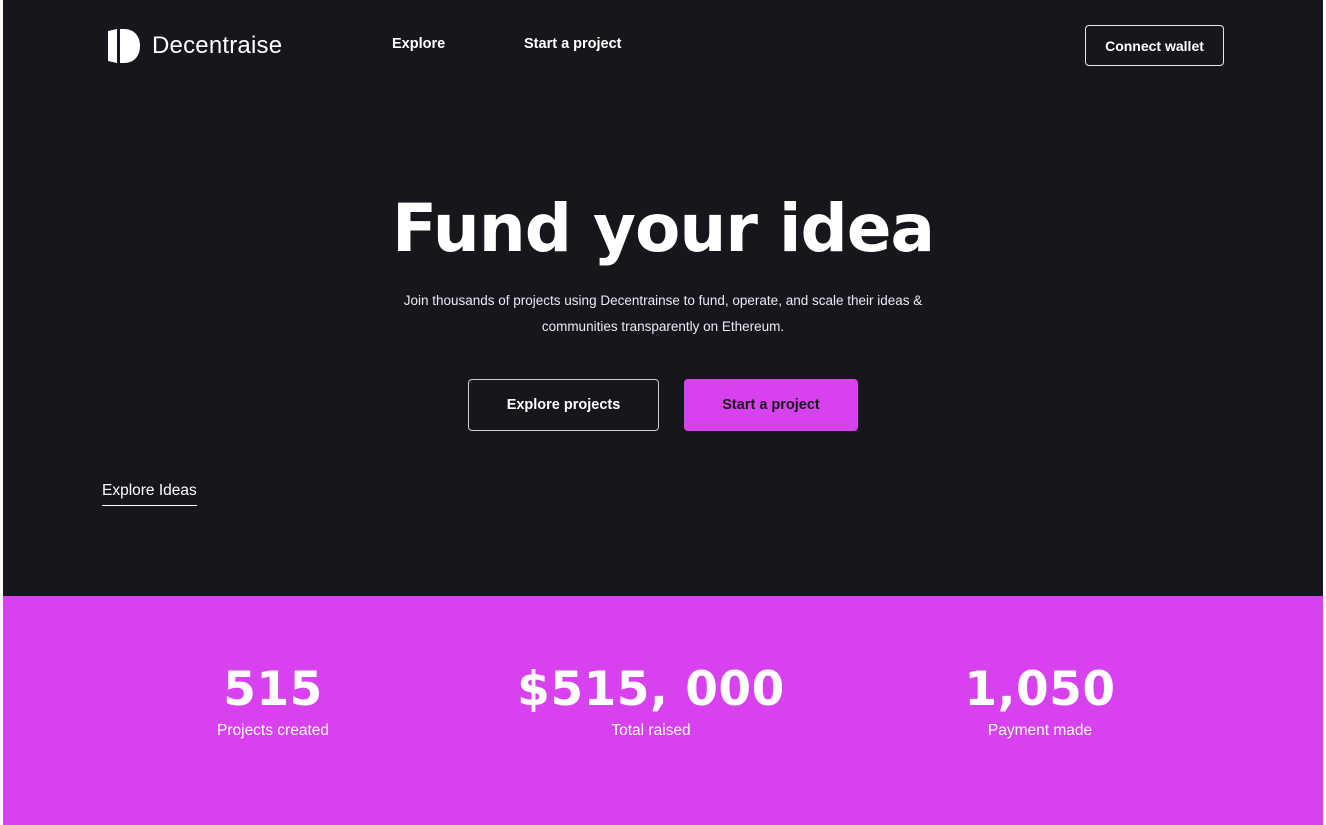 This screenshot has width=1326, height=825. Describe the element at coordinates (418, 44) in the screenshot. I see `nav-explore-link: Explore` at that location.